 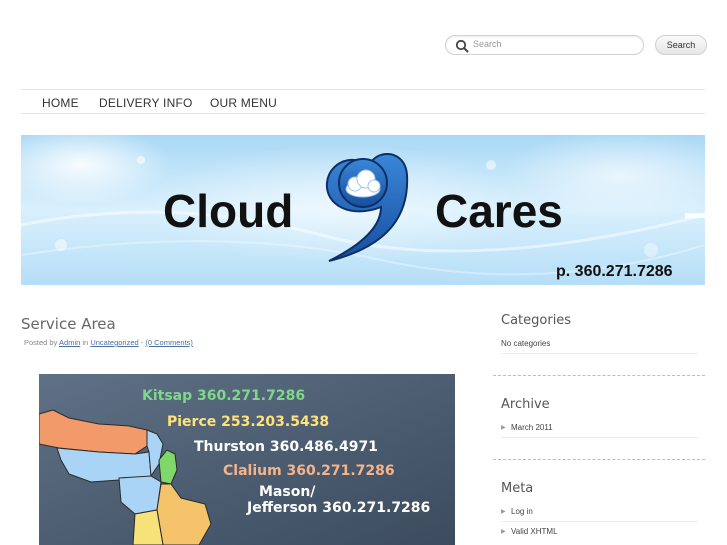 I want to click on map-label-thurston: Thurston 360.486.4971, so click(x=286, y=447).